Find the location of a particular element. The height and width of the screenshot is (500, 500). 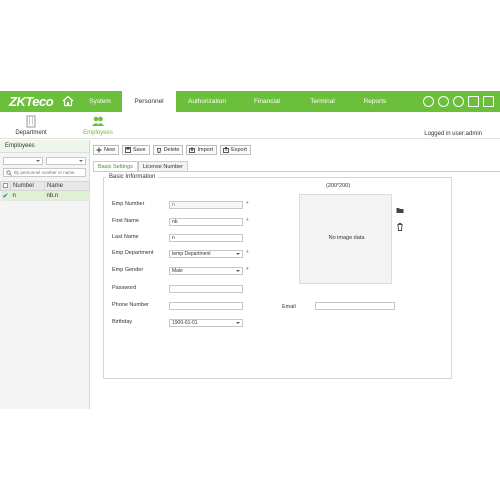

emp-gender-select: Male is located at coordinates (206, 271).